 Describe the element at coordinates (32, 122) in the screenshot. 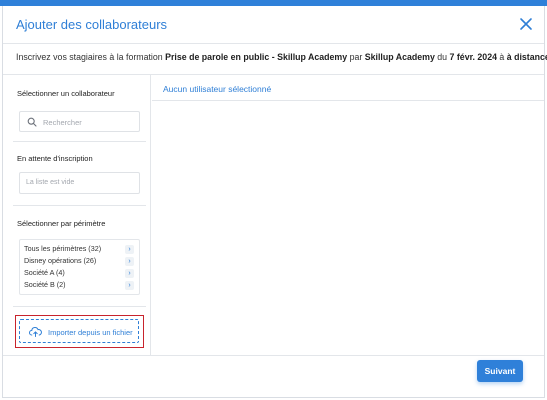

I see `search-icon` at that location.